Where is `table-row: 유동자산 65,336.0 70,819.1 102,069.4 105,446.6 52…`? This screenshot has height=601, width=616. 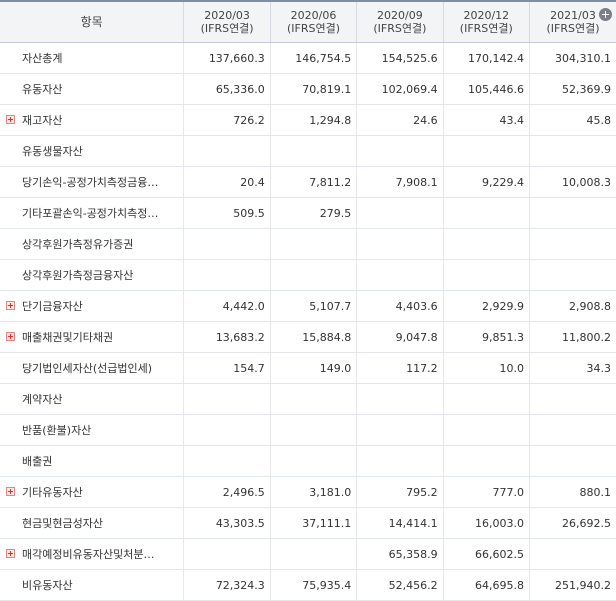
table-row: 유동자산 65,336.0 70,819.1 102,069.4 105,446.6 52… is located at coordinates (308, 89).